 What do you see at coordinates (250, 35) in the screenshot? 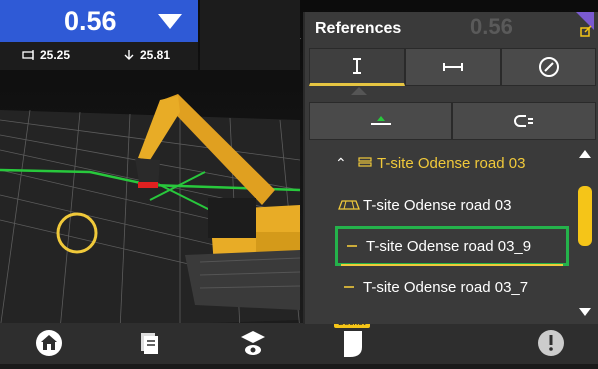
I see `secondary-readout` at bounding box center [250, 35].